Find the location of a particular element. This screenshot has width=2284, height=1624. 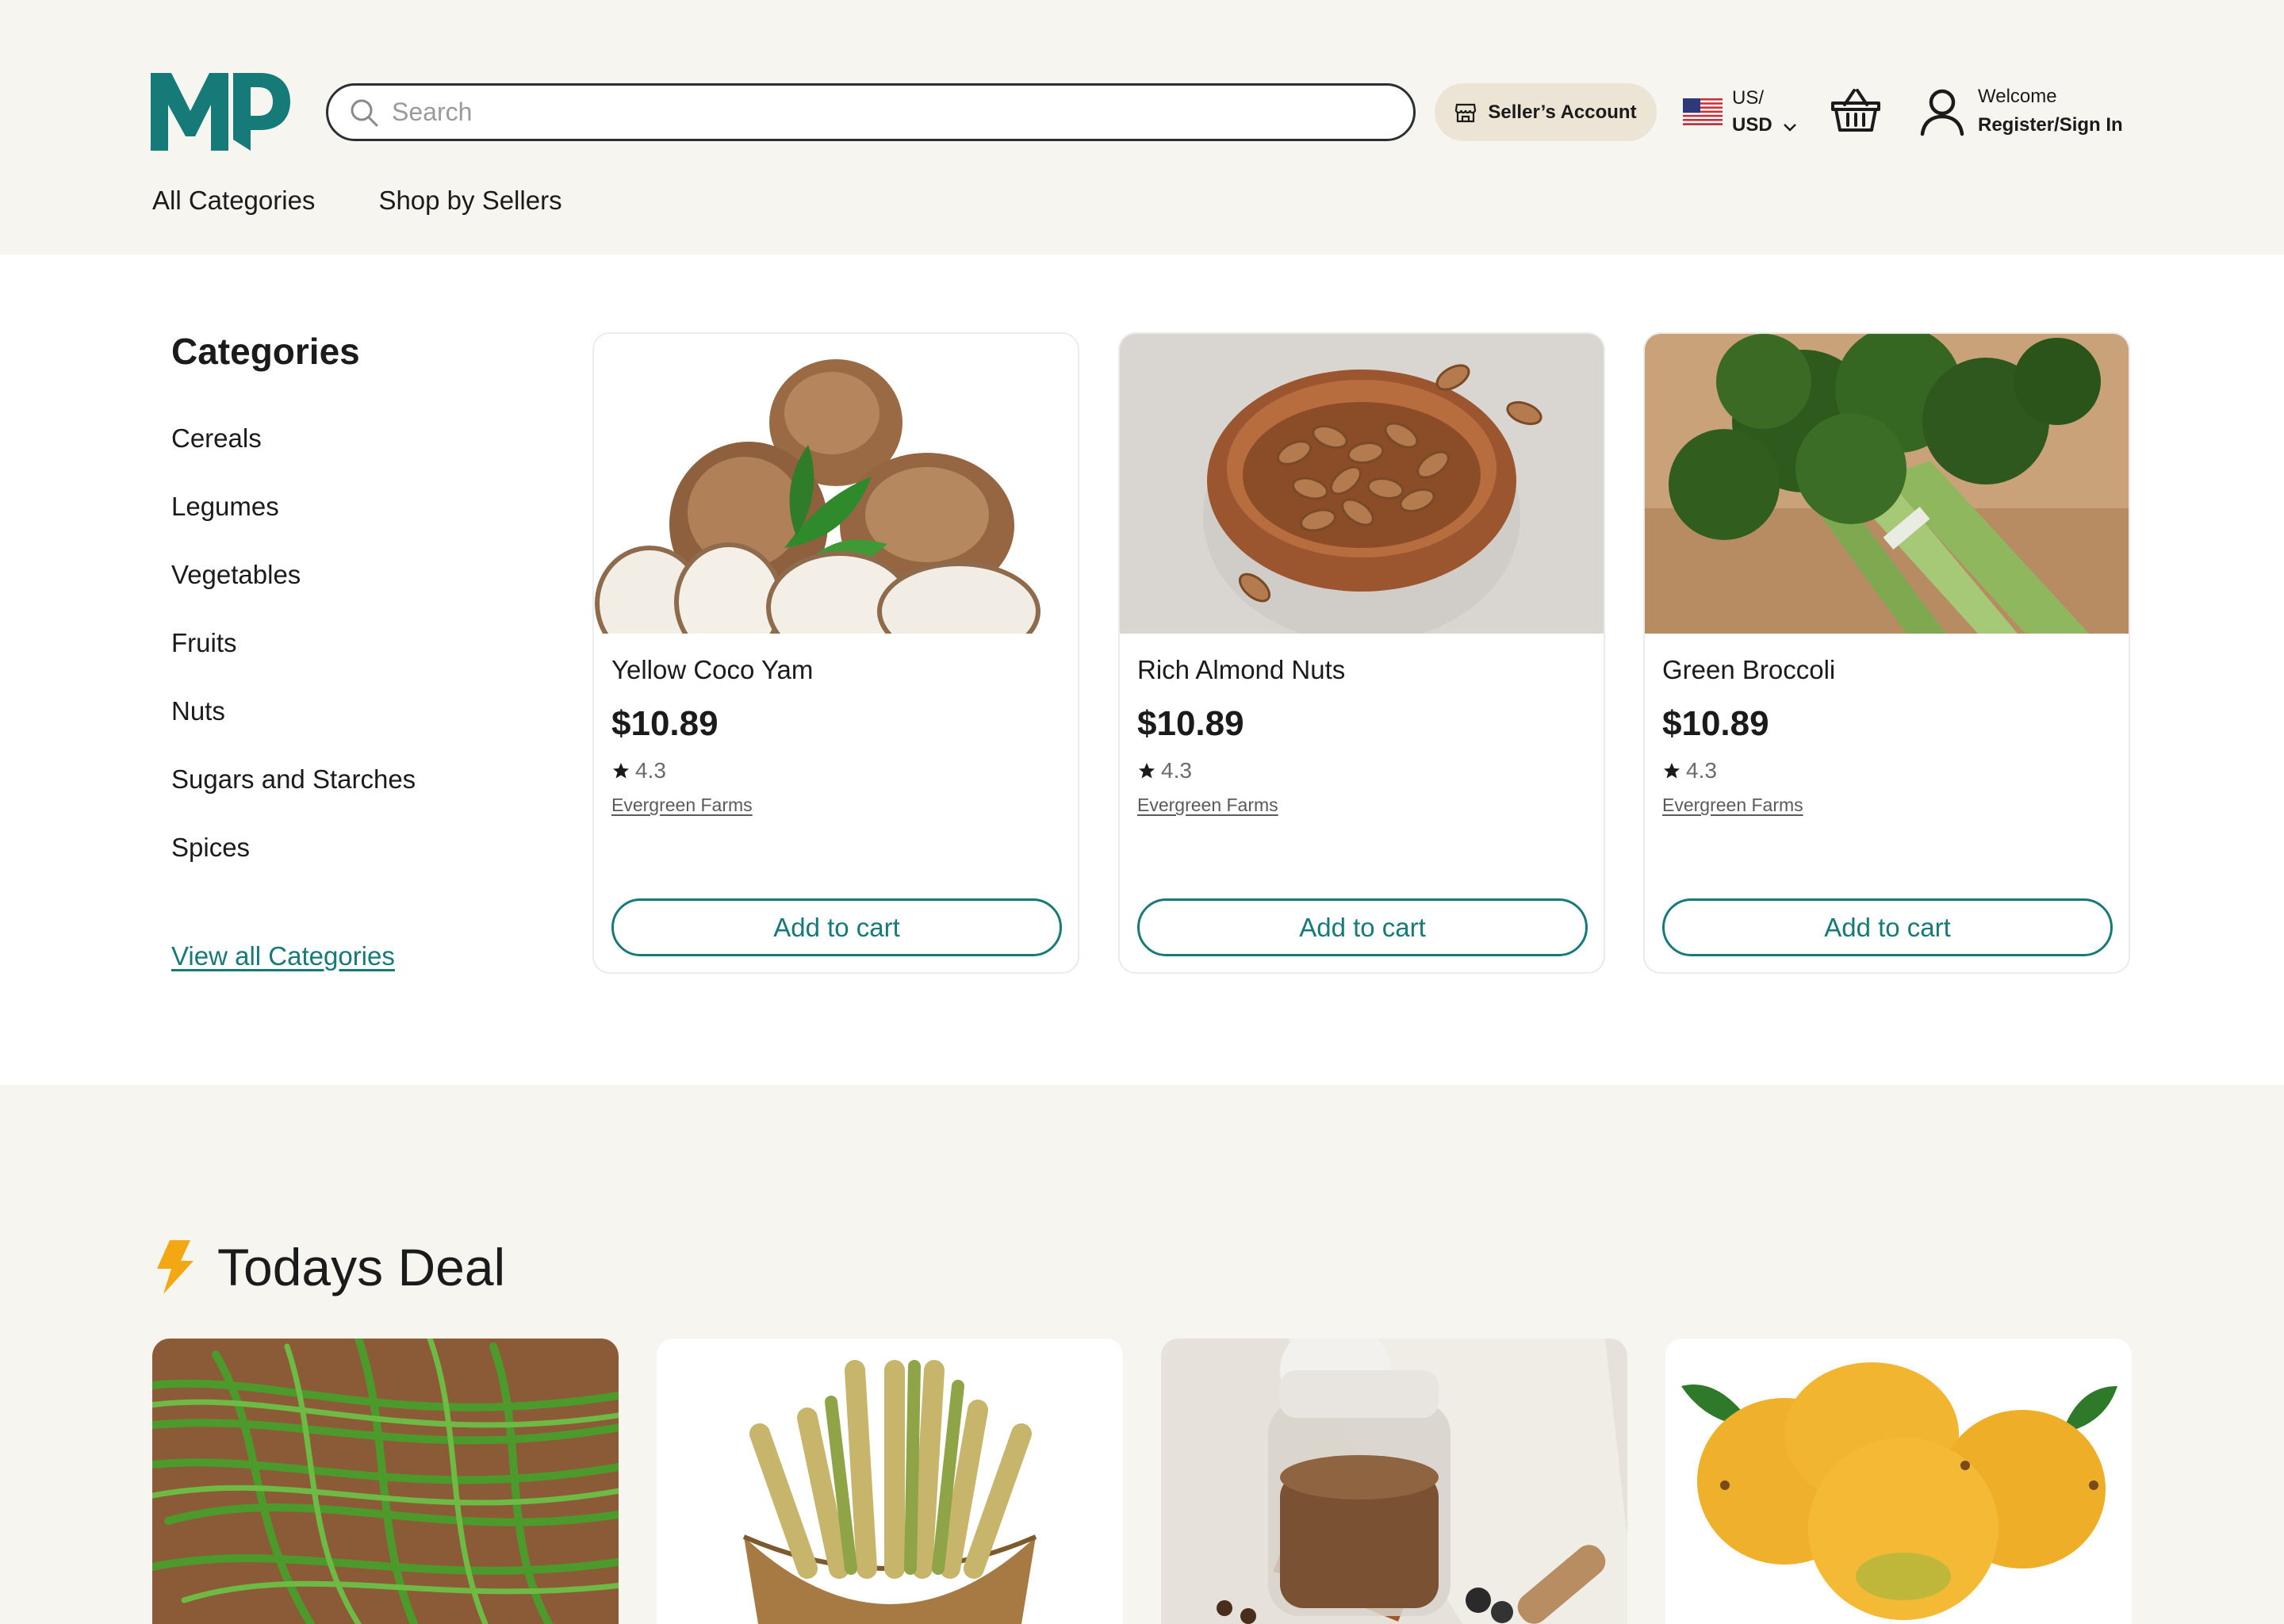

sellers-account-button: Seller’s Account is located at coordinates (1546, 112).